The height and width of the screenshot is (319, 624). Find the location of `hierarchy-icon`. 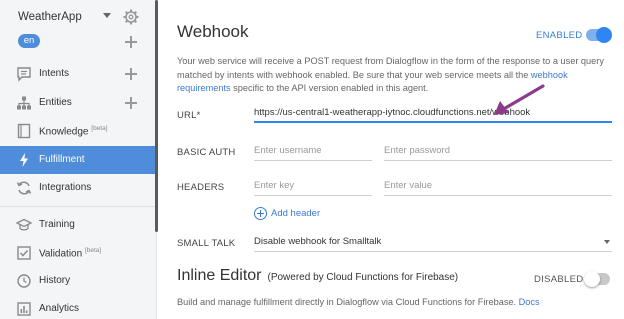

hierarchy-icon is located at coordinates (24, 103).